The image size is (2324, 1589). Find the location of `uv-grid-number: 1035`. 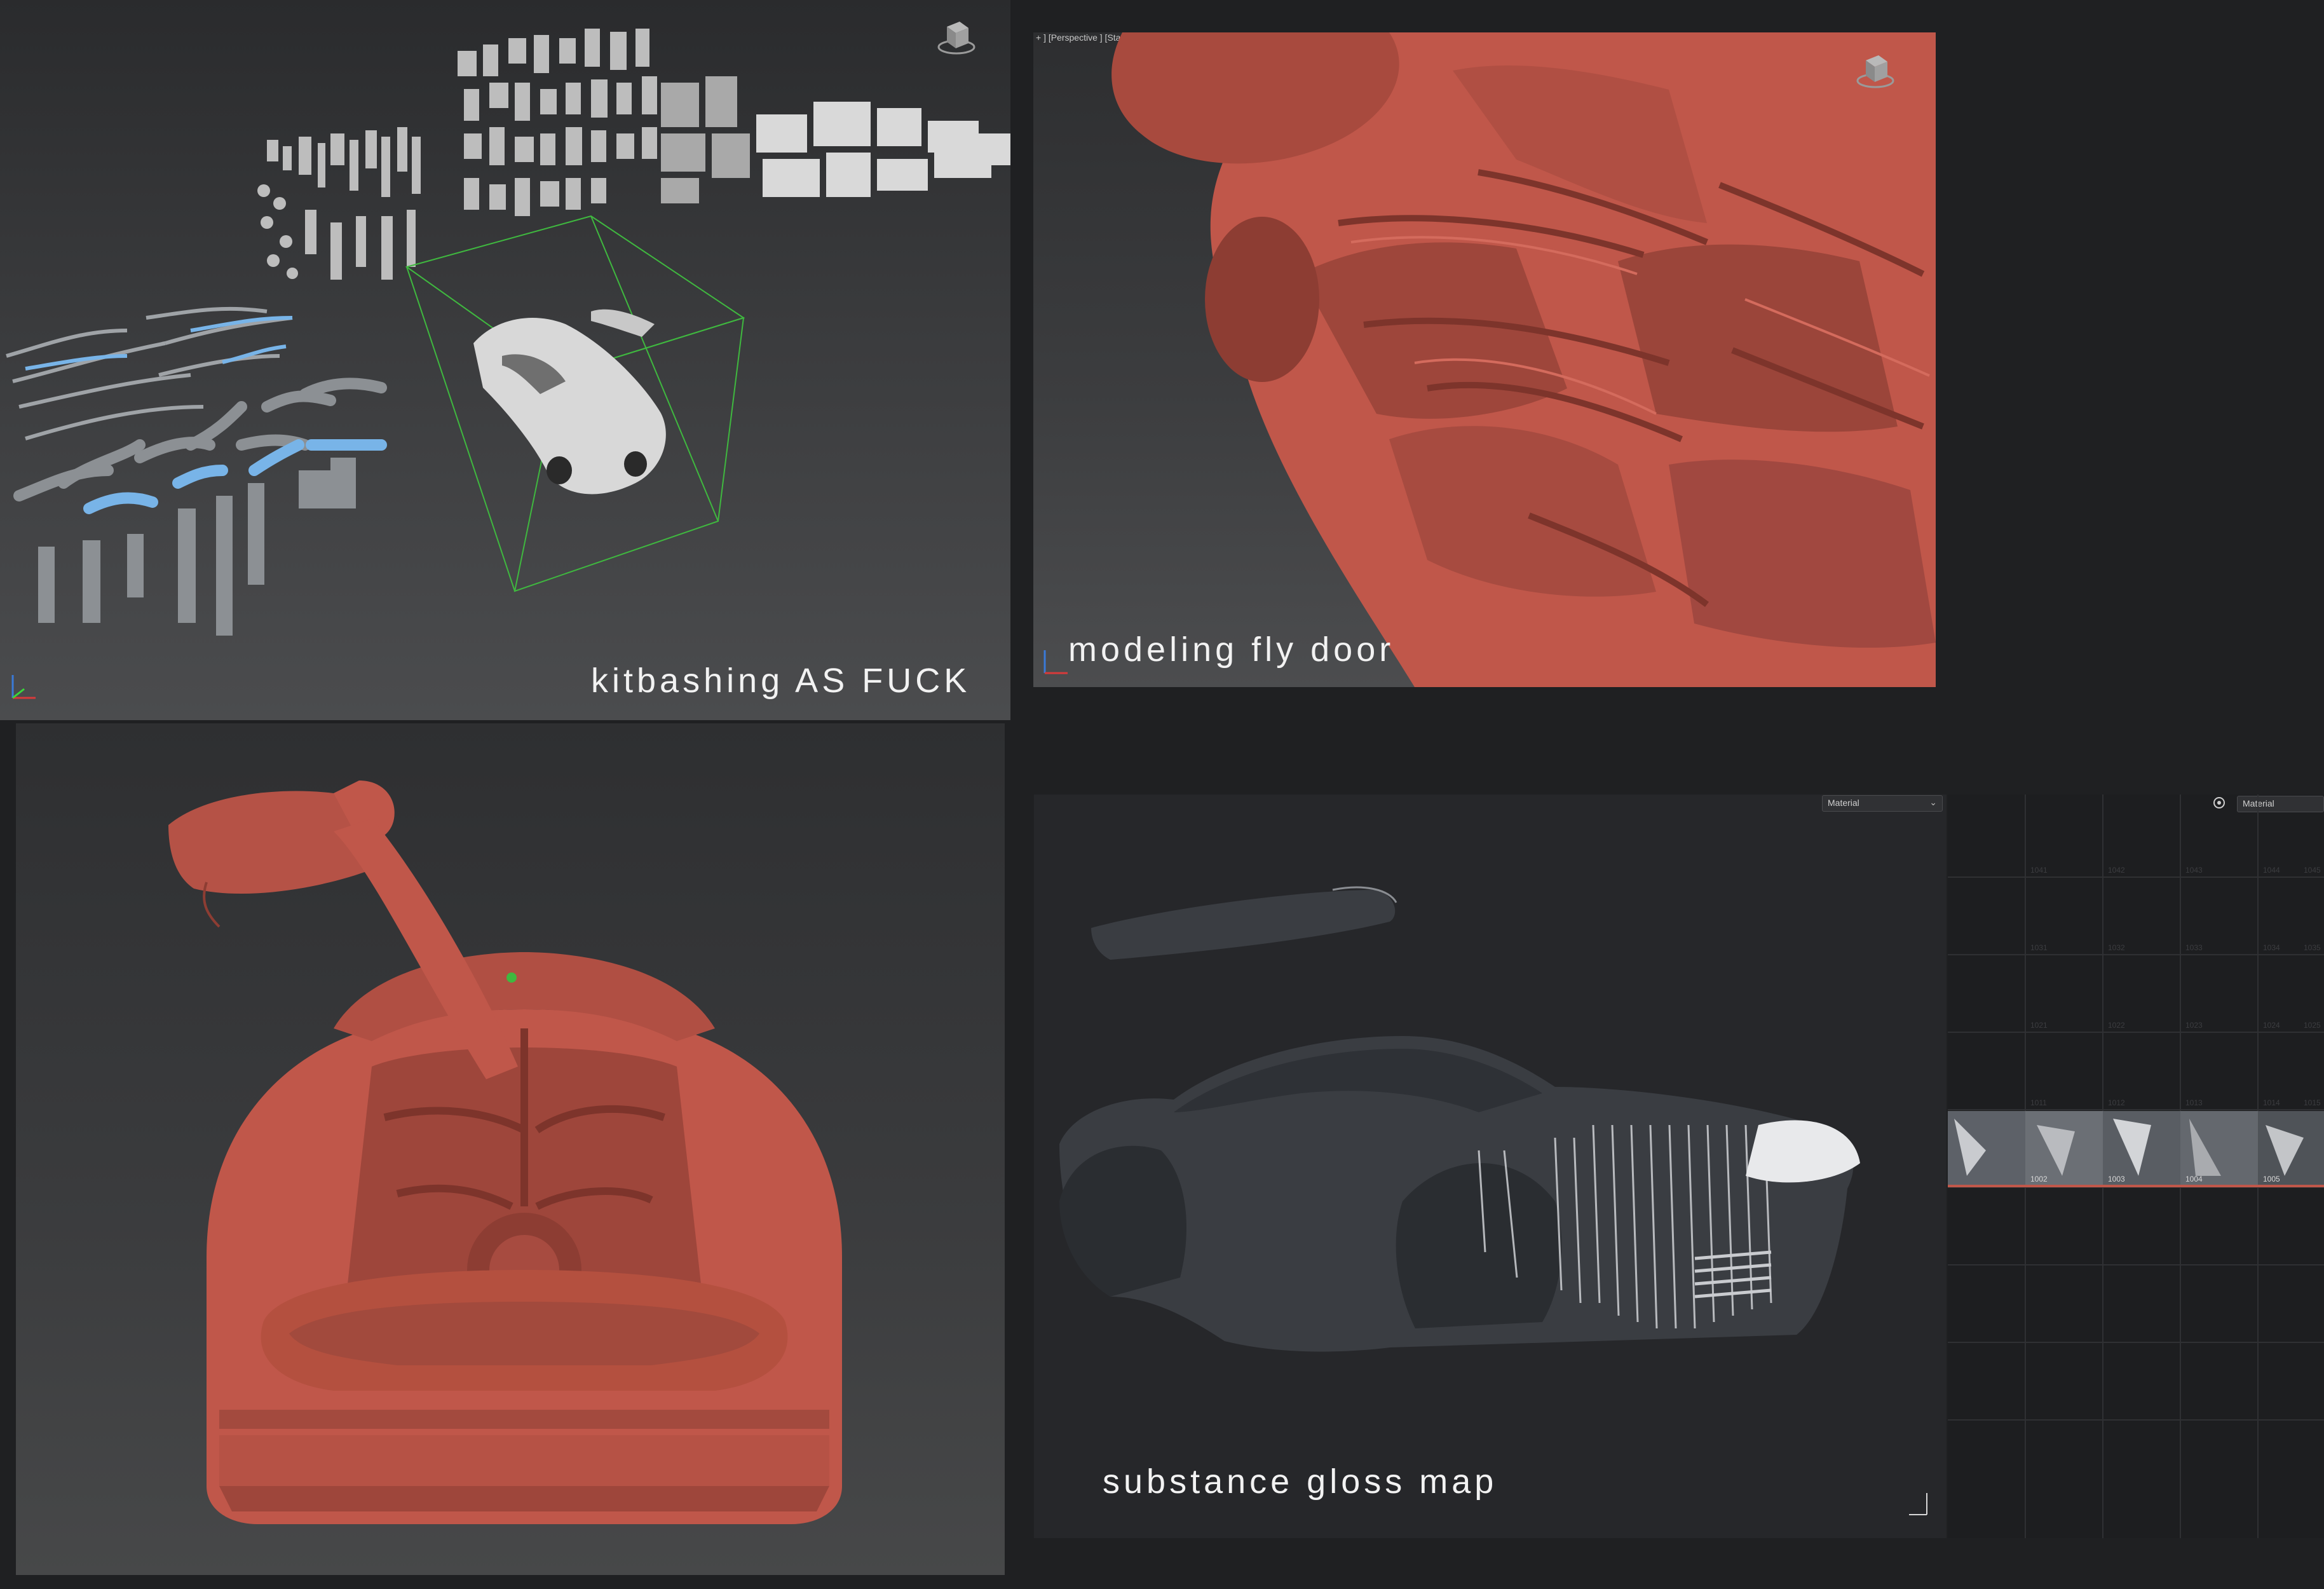

uv-grid-number: 1035 is located at coordinates (2312, 947).